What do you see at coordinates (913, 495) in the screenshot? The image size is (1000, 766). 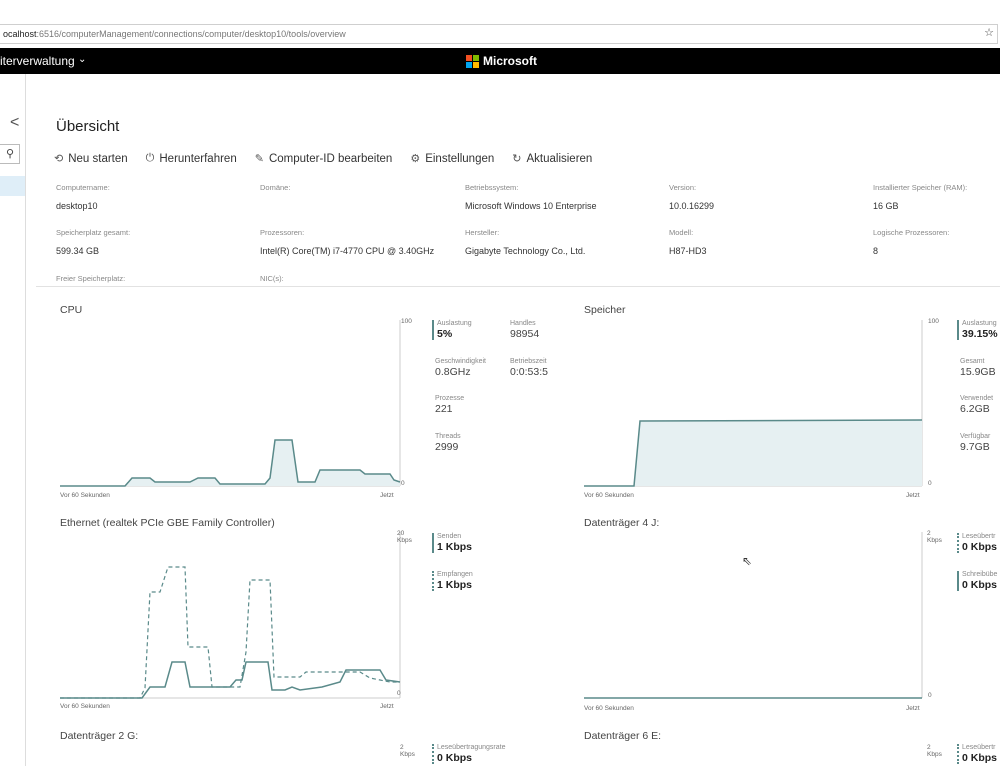 I see `memory-xend: Jetzt` at bounding box center [913, 495].